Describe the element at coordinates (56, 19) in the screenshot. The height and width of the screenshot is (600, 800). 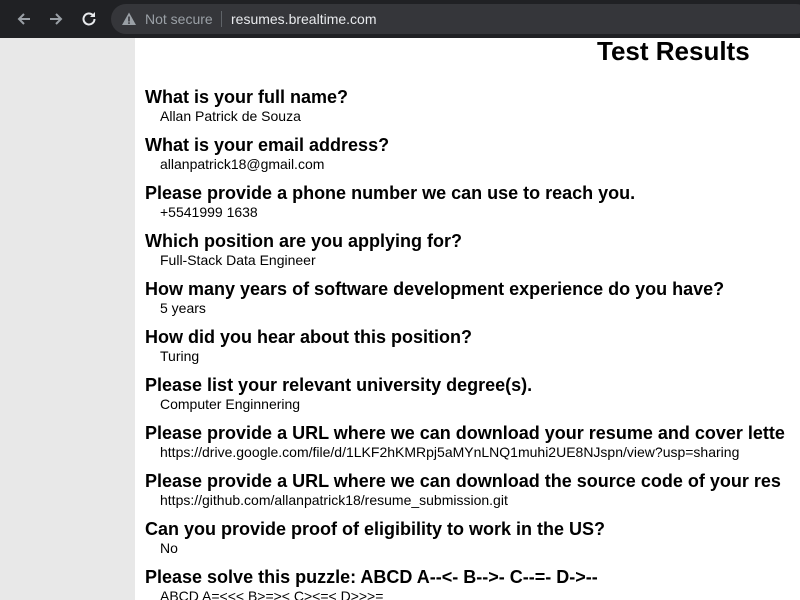
I see `forward-arrow-icon` at that location.